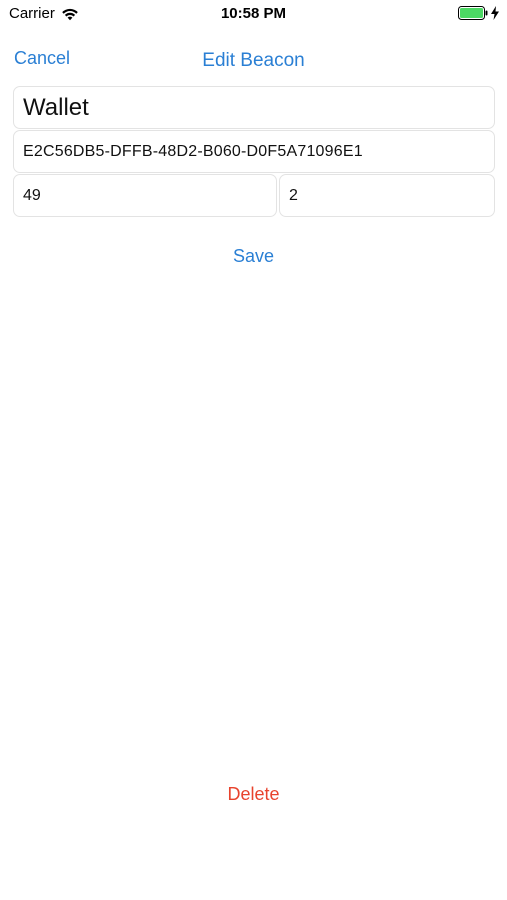 Image resolution: width=507 pixels, height=900 pixels. I want to click on beacon-uuid-value: E2C56DB5-DFFB-48D2-B060-D0F5A71096E1, so click(193, 151).